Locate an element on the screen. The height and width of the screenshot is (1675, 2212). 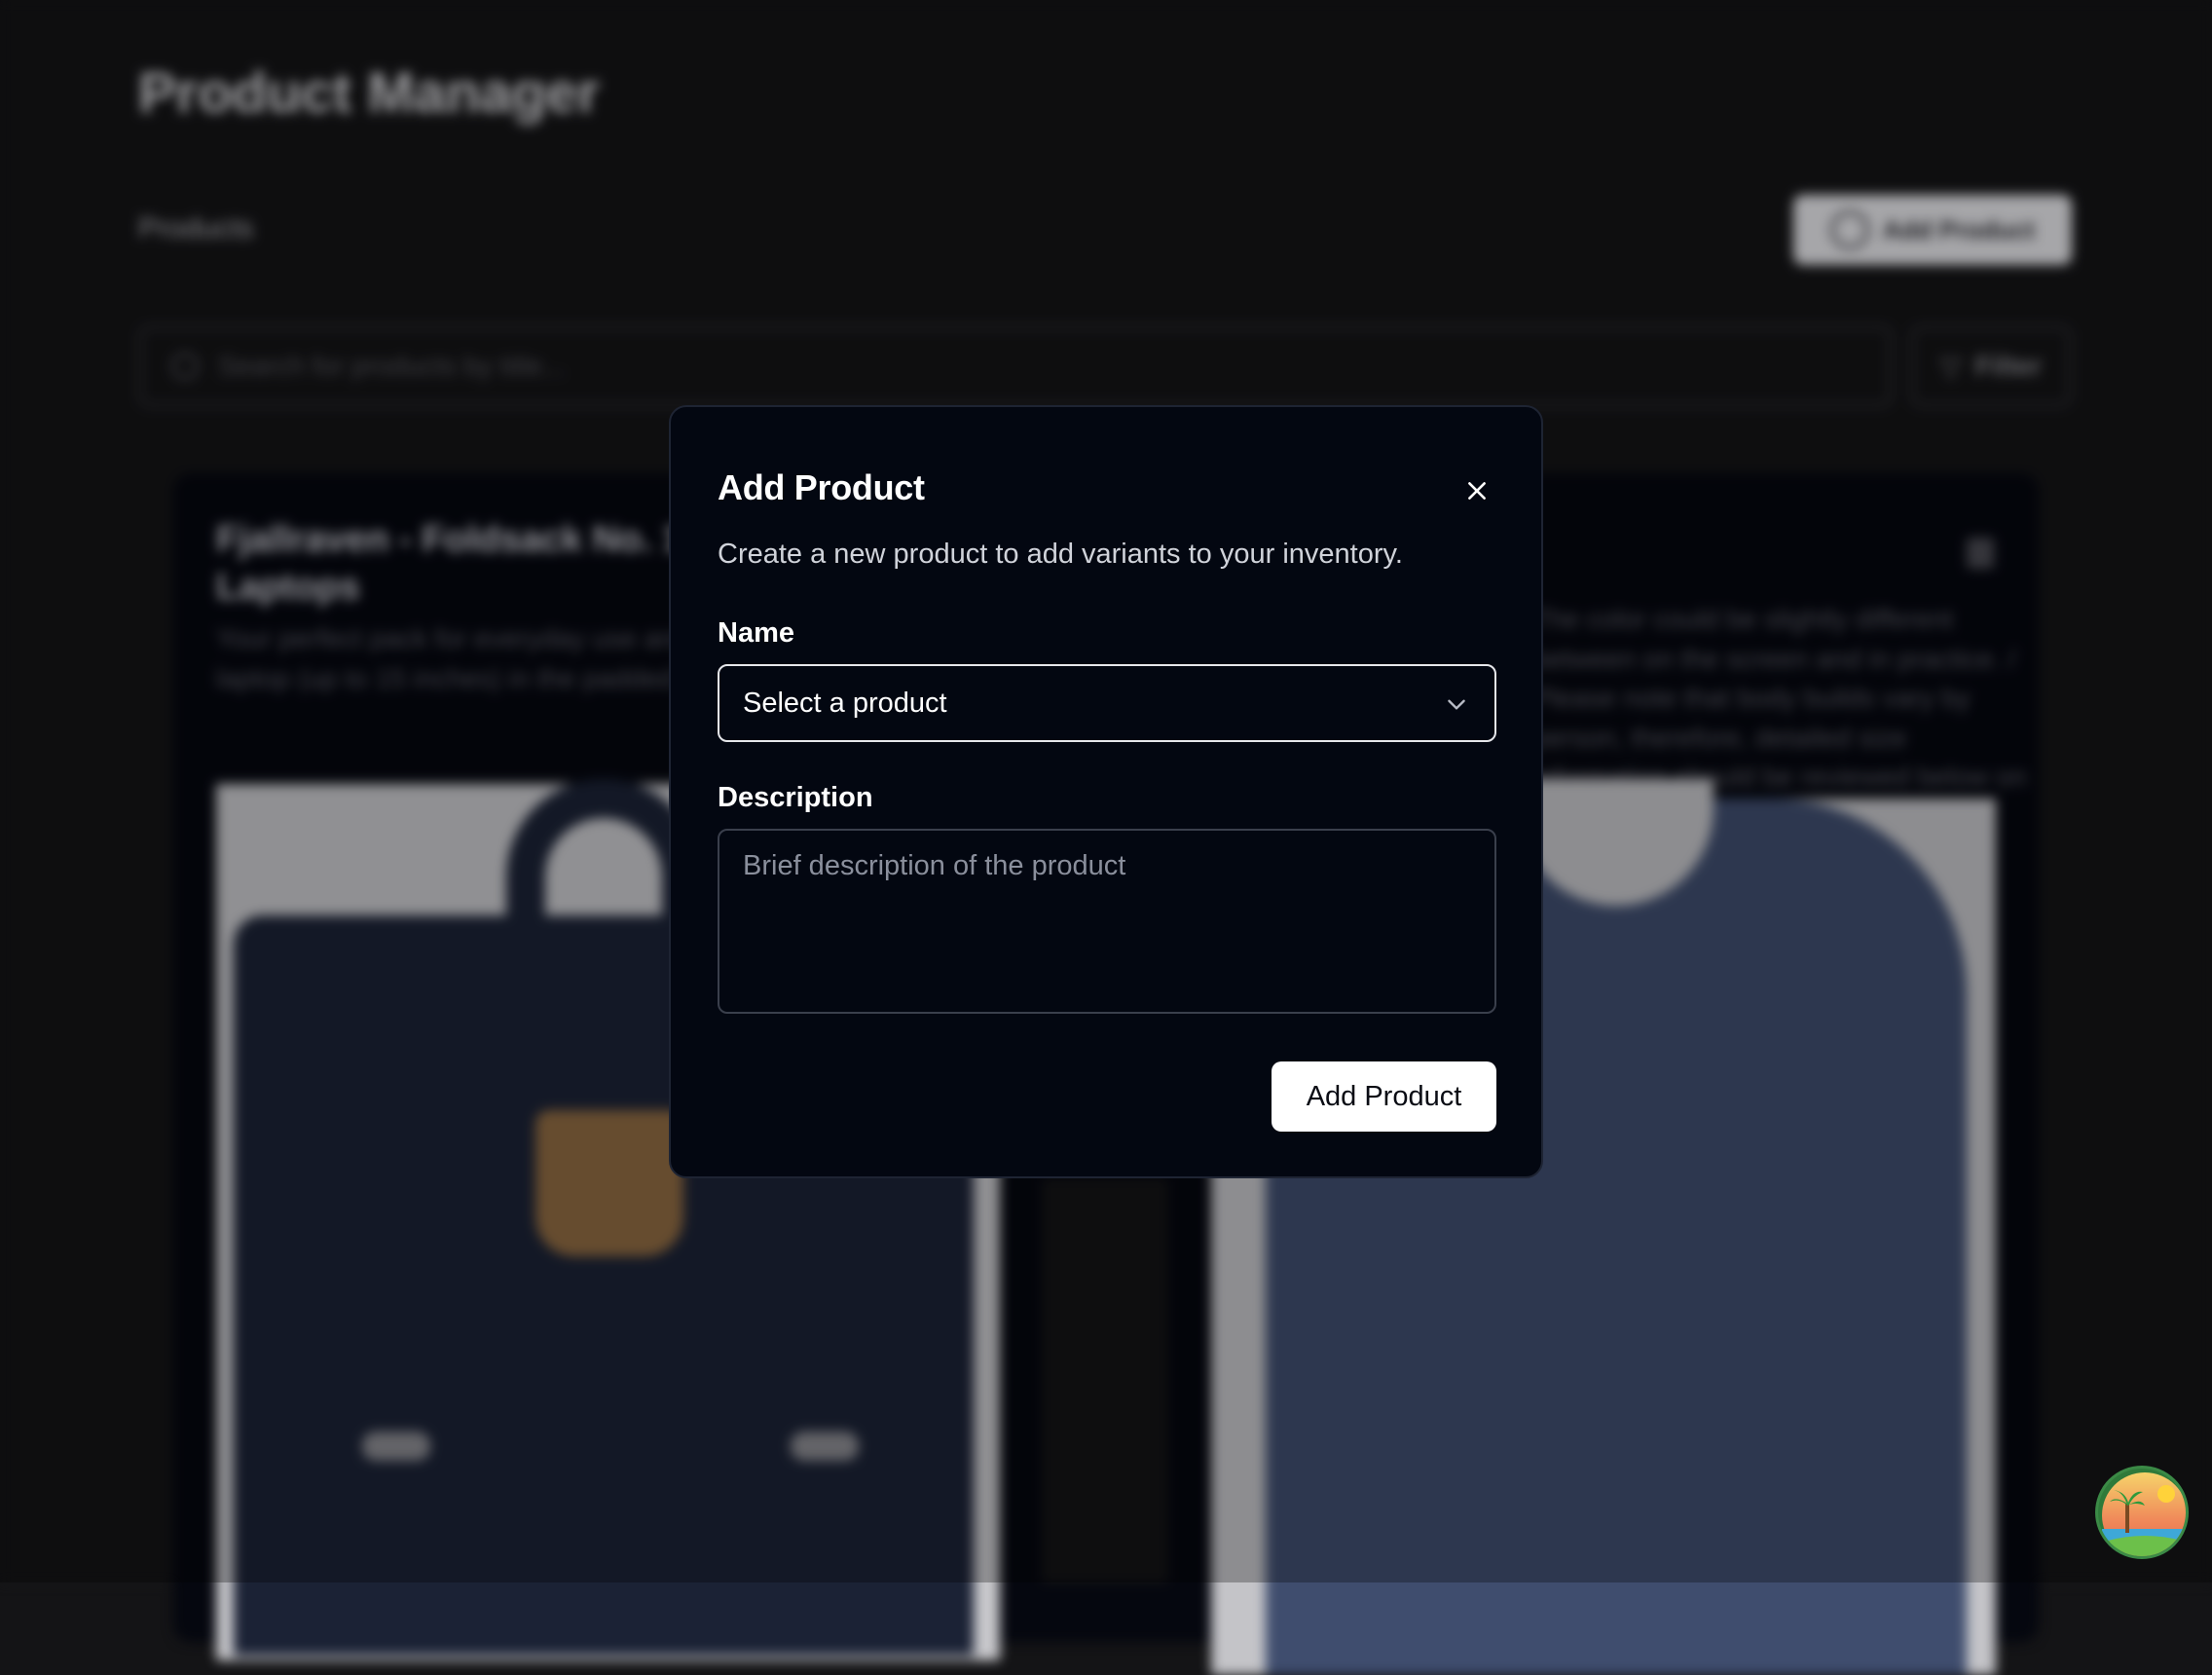
close-icon is located at coordinates (1477, 491).